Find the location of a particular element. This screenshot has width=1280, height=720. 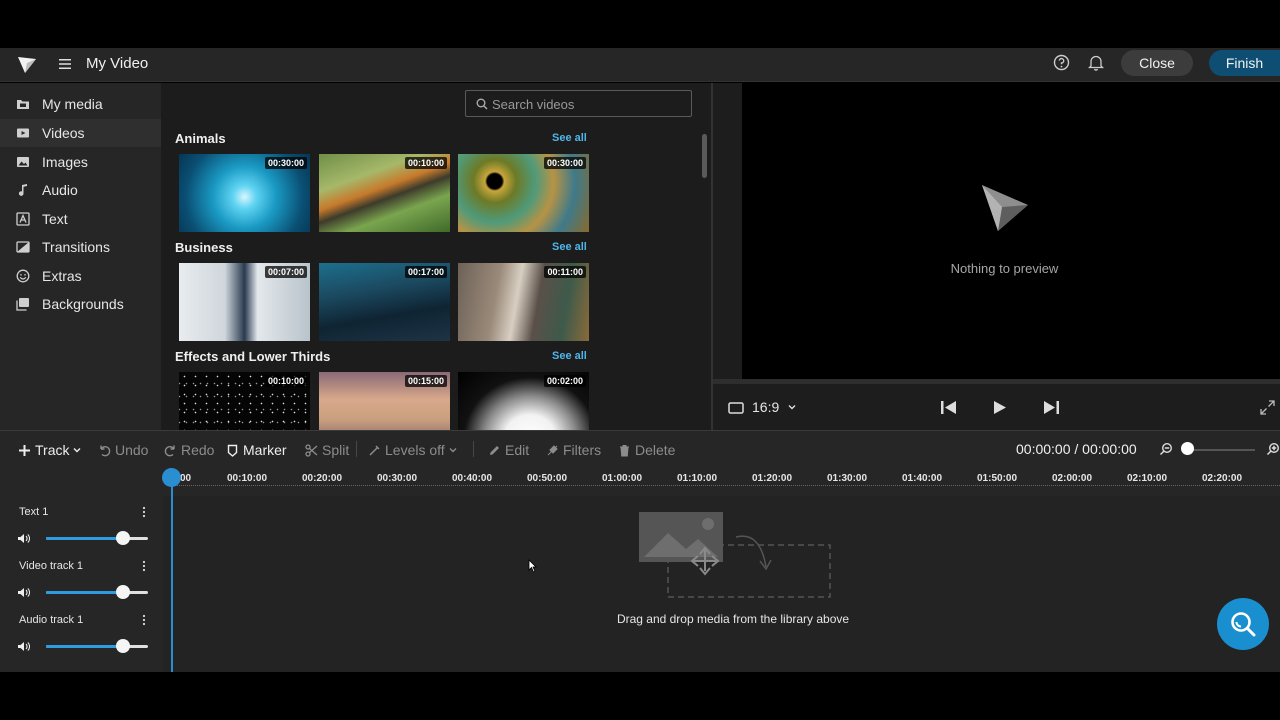

aspect-ratio-icon is located at coordinates (736, 408).